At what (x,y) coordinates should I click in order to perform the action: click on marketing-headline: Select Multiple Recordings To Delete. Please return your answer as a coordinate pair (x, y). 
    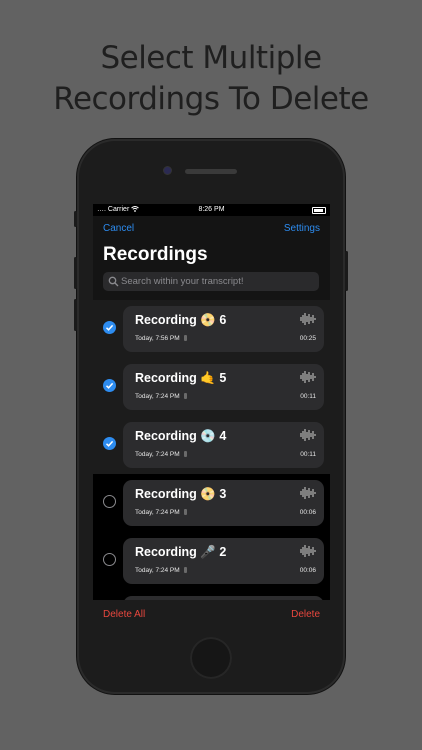
    Looking at the image, I should click on (211, 79).